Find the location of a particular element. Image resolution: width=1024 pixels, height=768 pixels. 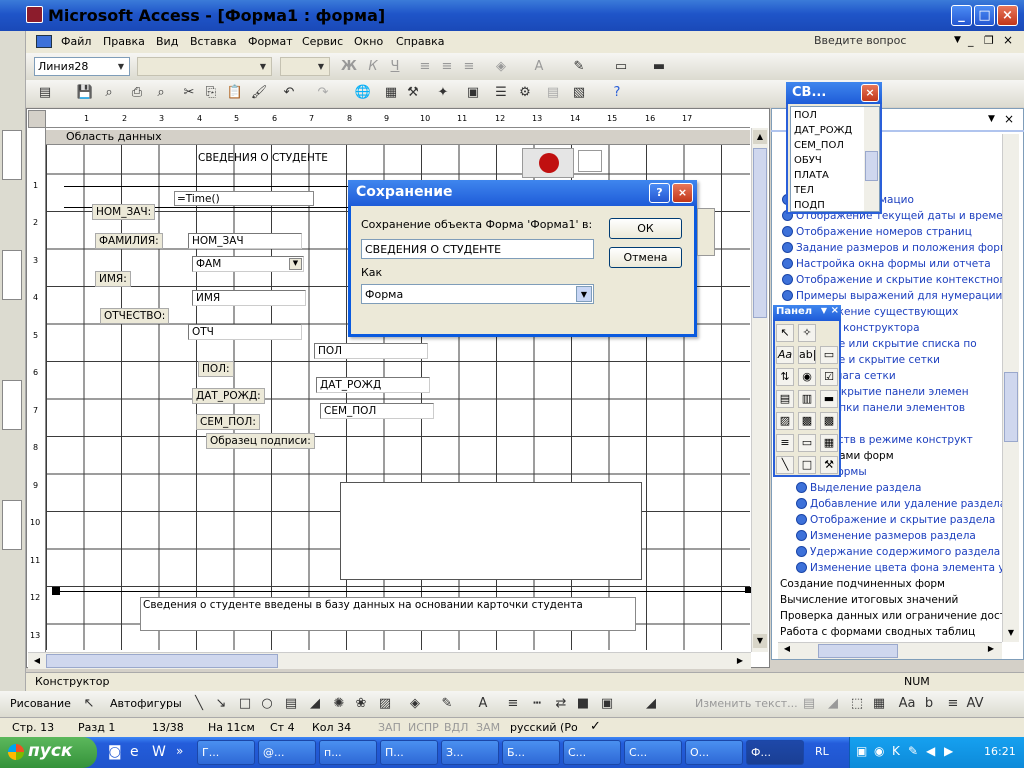

resize-handle is located at coordinates (56, 591).